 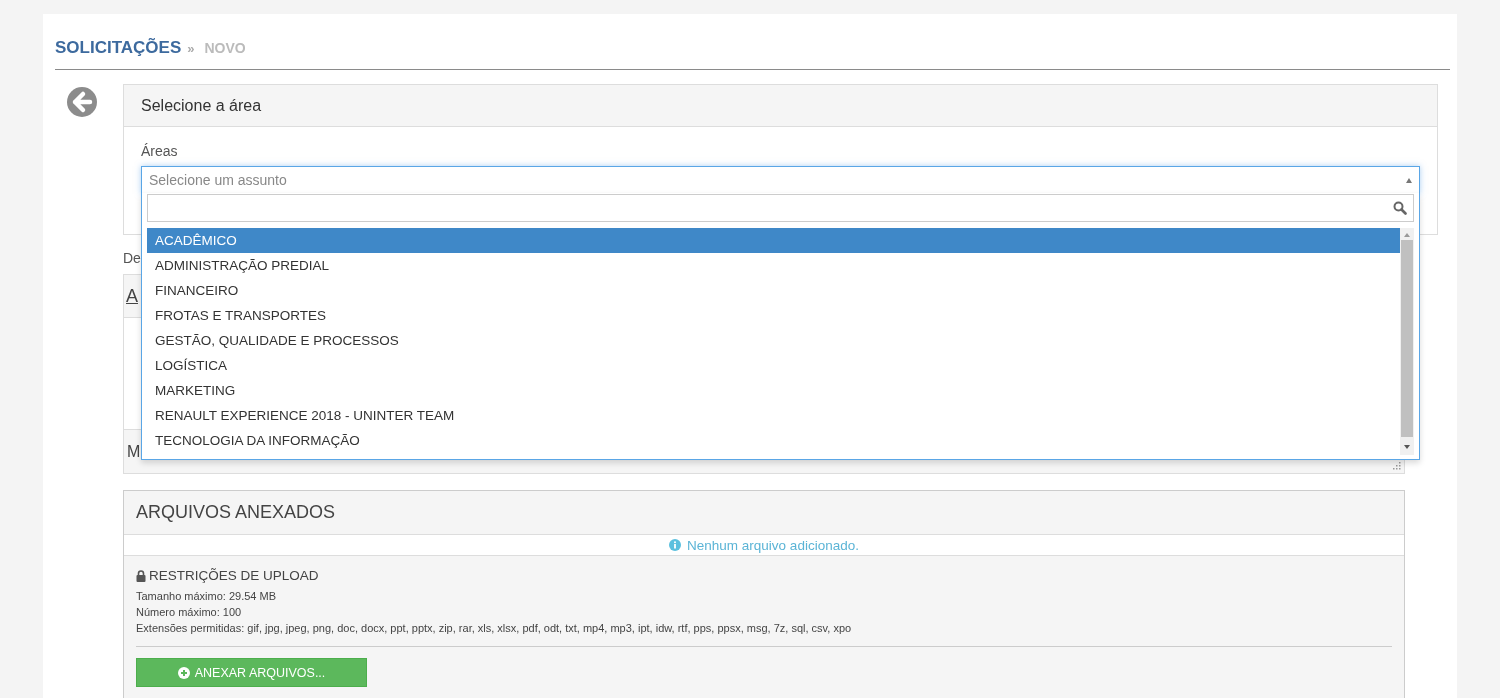 What do you see at coordinates (773, 545) in the screenshot?
I see `info-message: Nenhum arquivo adicionado.` at bounding box center [773, 545].